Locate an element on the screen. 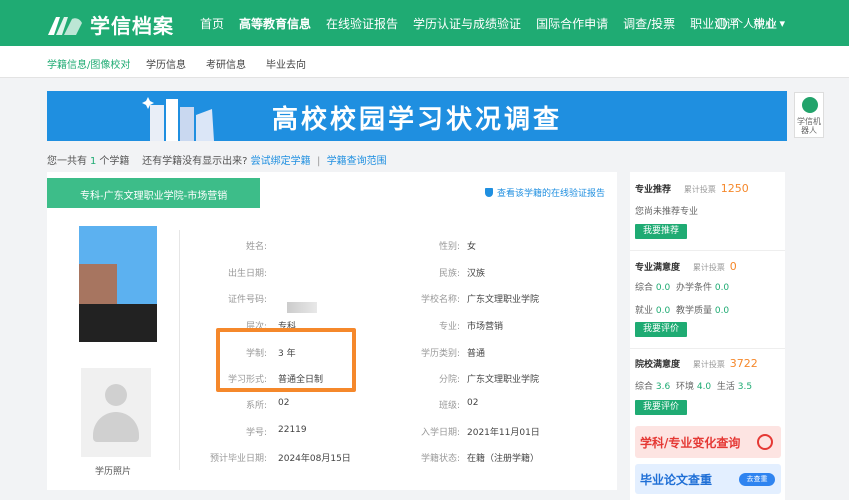 The image size is (849, 500). rating-label: 环境 is located at coordinates (684, 387).